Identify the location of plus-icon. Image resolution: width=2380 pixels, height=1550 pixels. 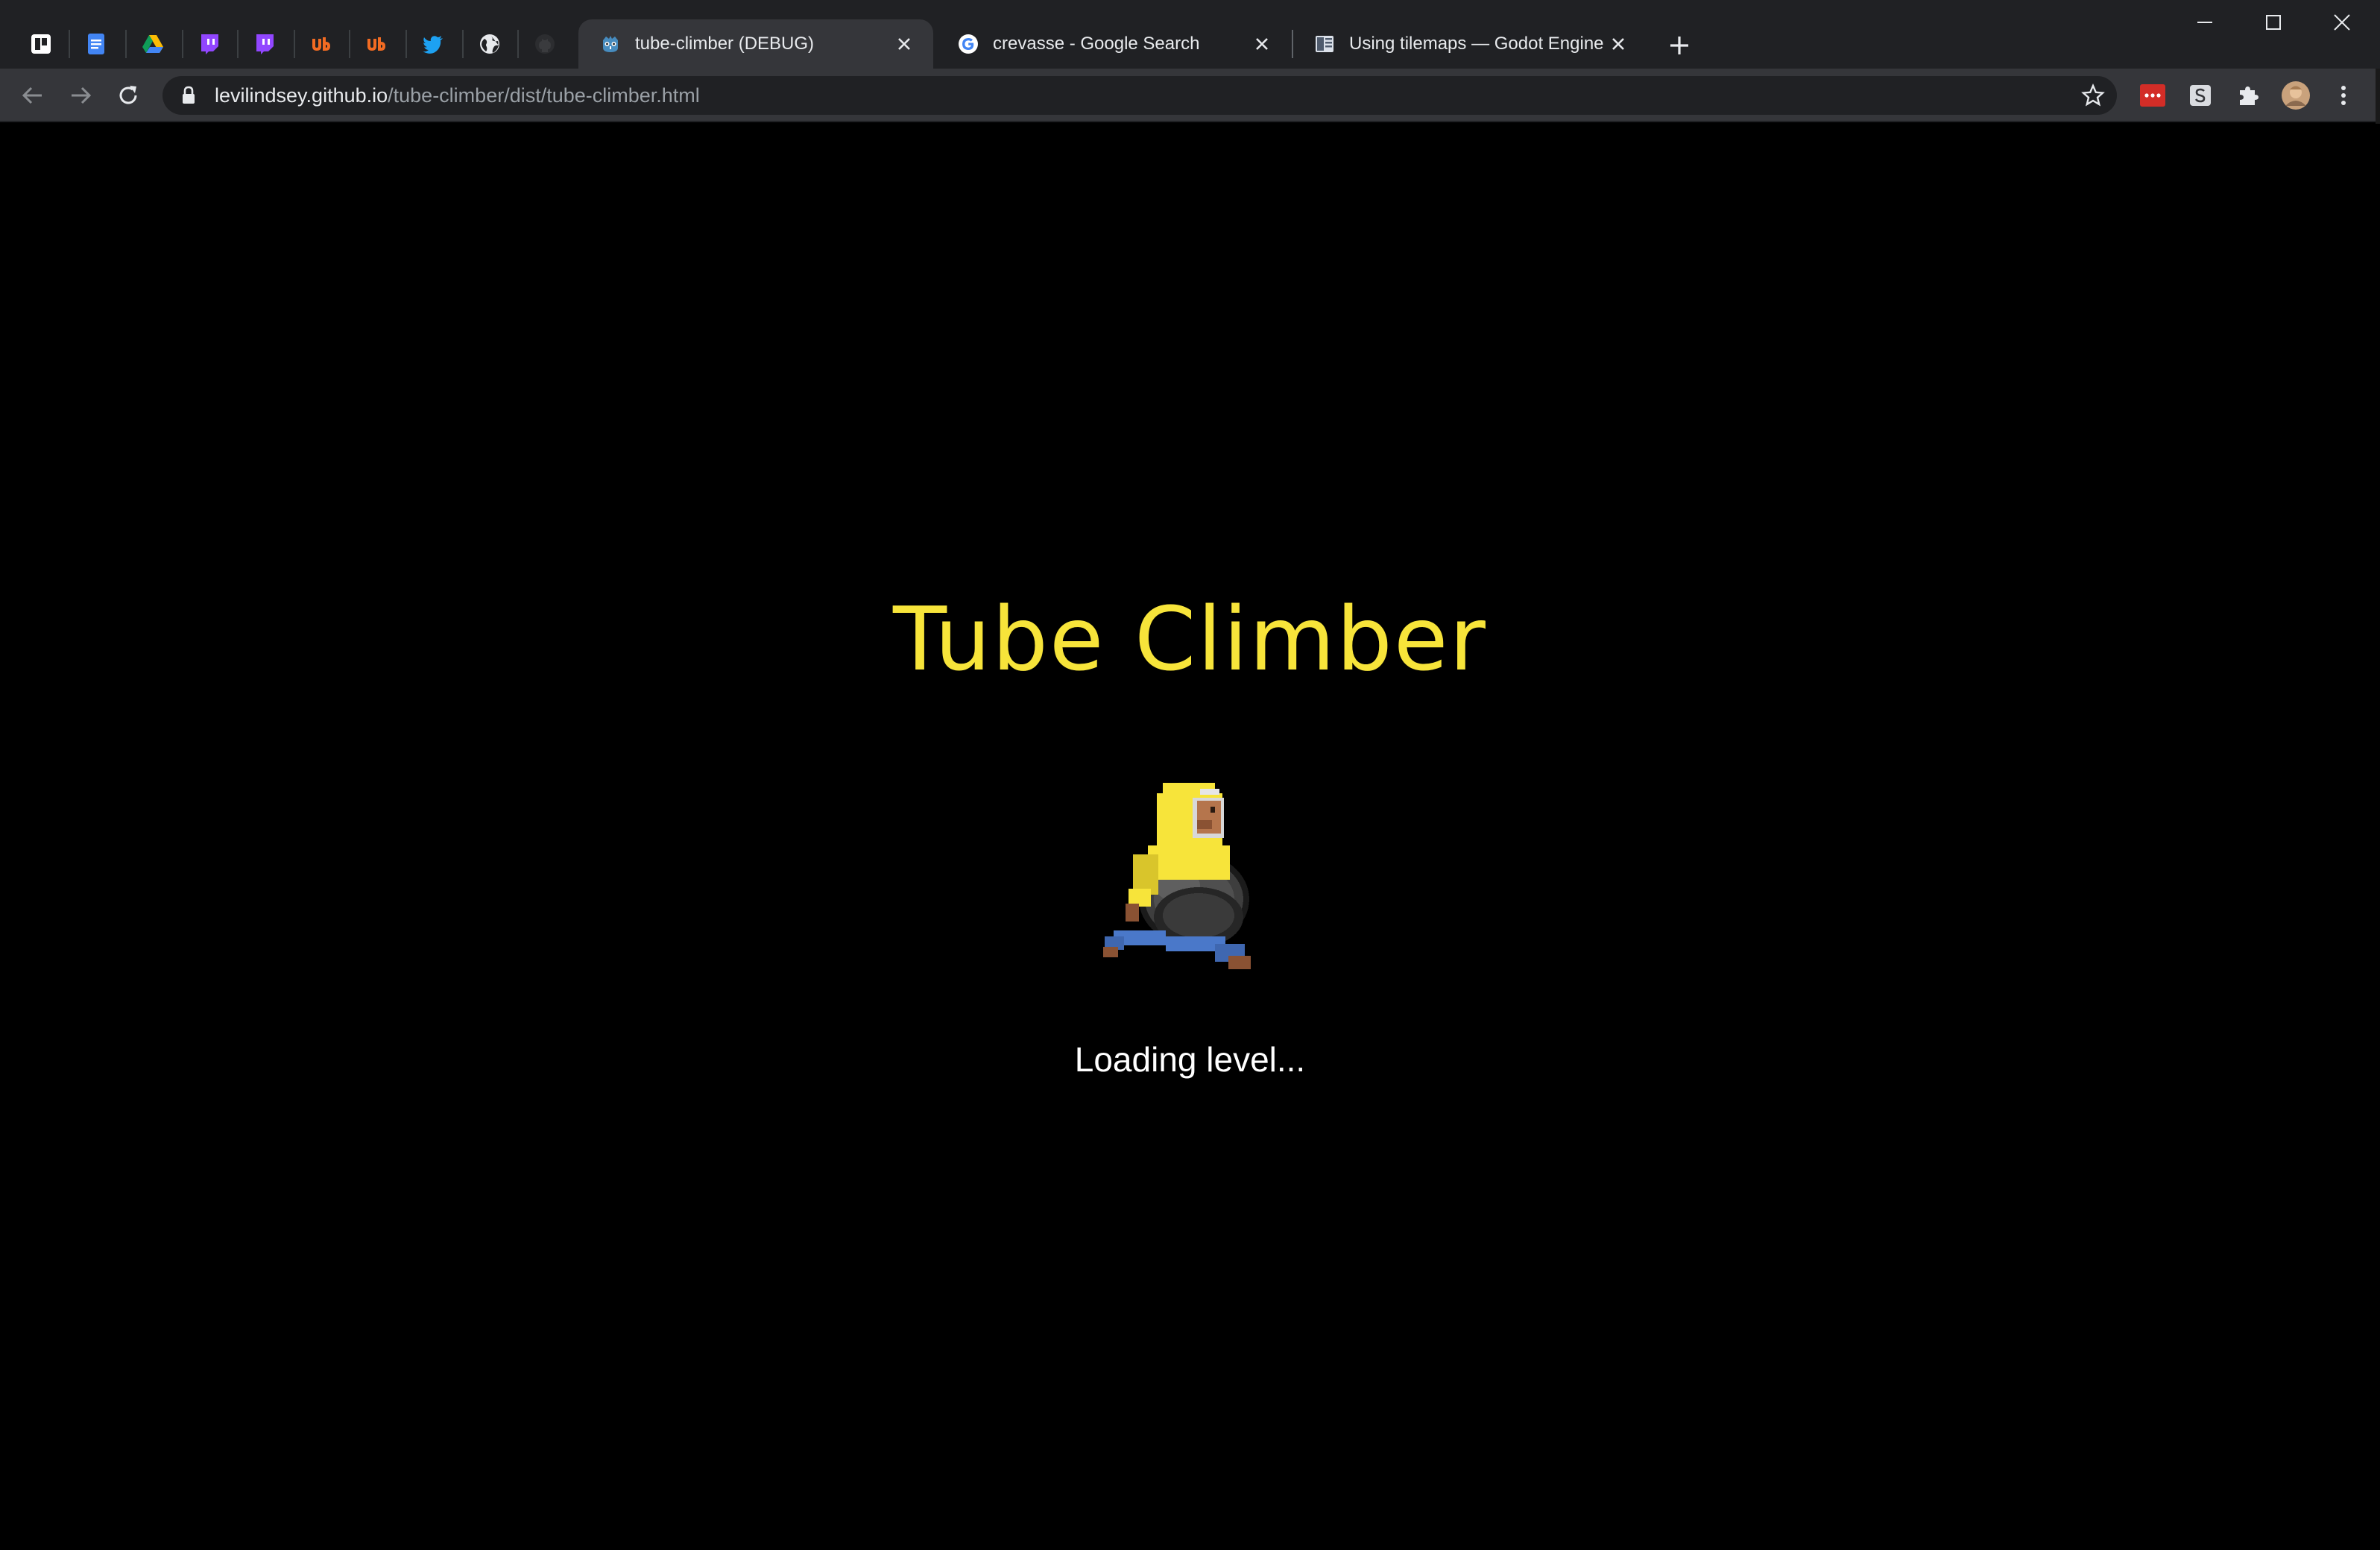
(1679, 45).